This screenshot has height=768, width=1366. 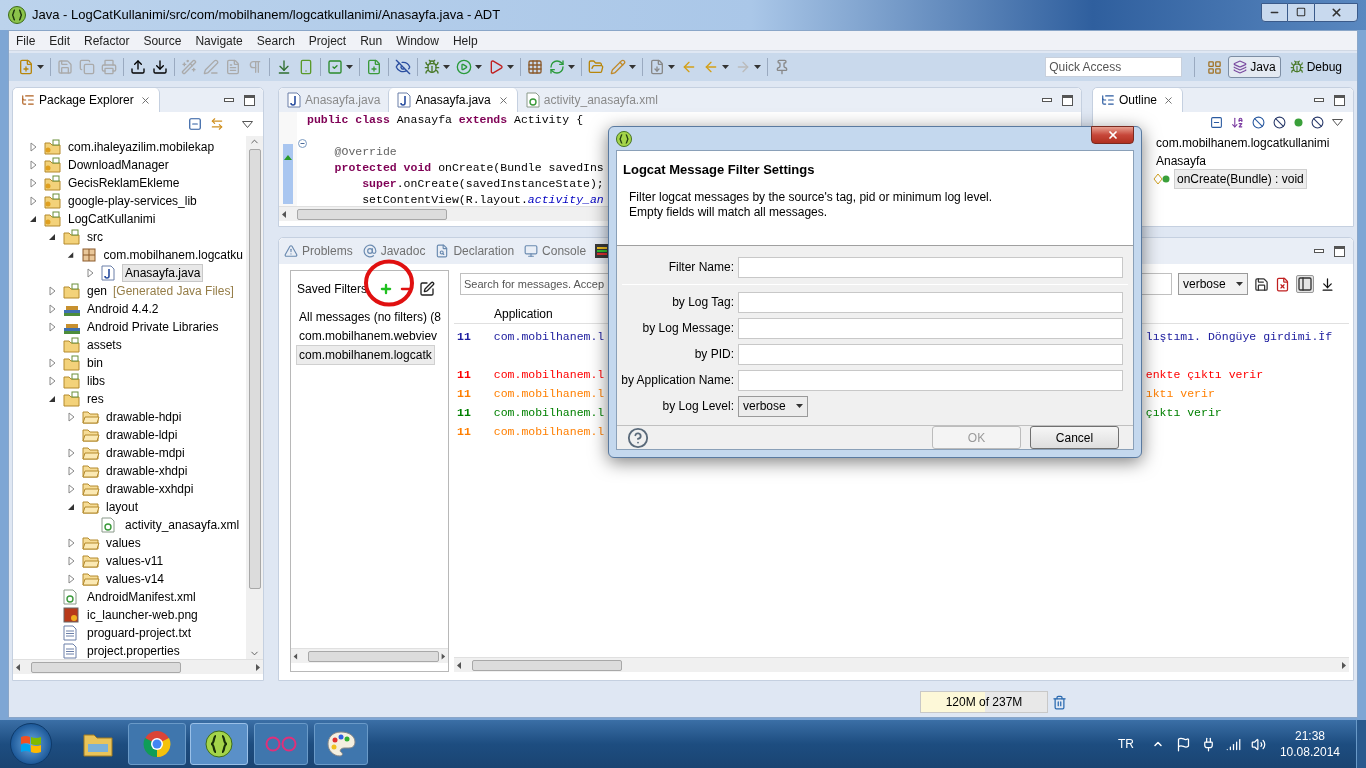 I want to click on view-tab: Package Explorer, so click(x=86, y=100).